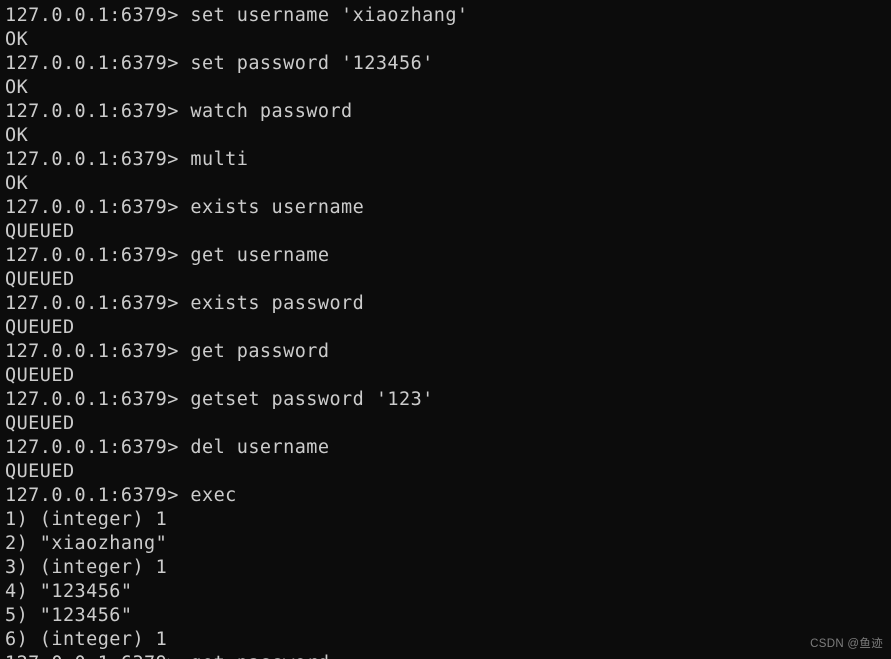  I want to click on terminal-line: 127.0.0.1:6379> set username 'xiaozhang', so click(237, 15).